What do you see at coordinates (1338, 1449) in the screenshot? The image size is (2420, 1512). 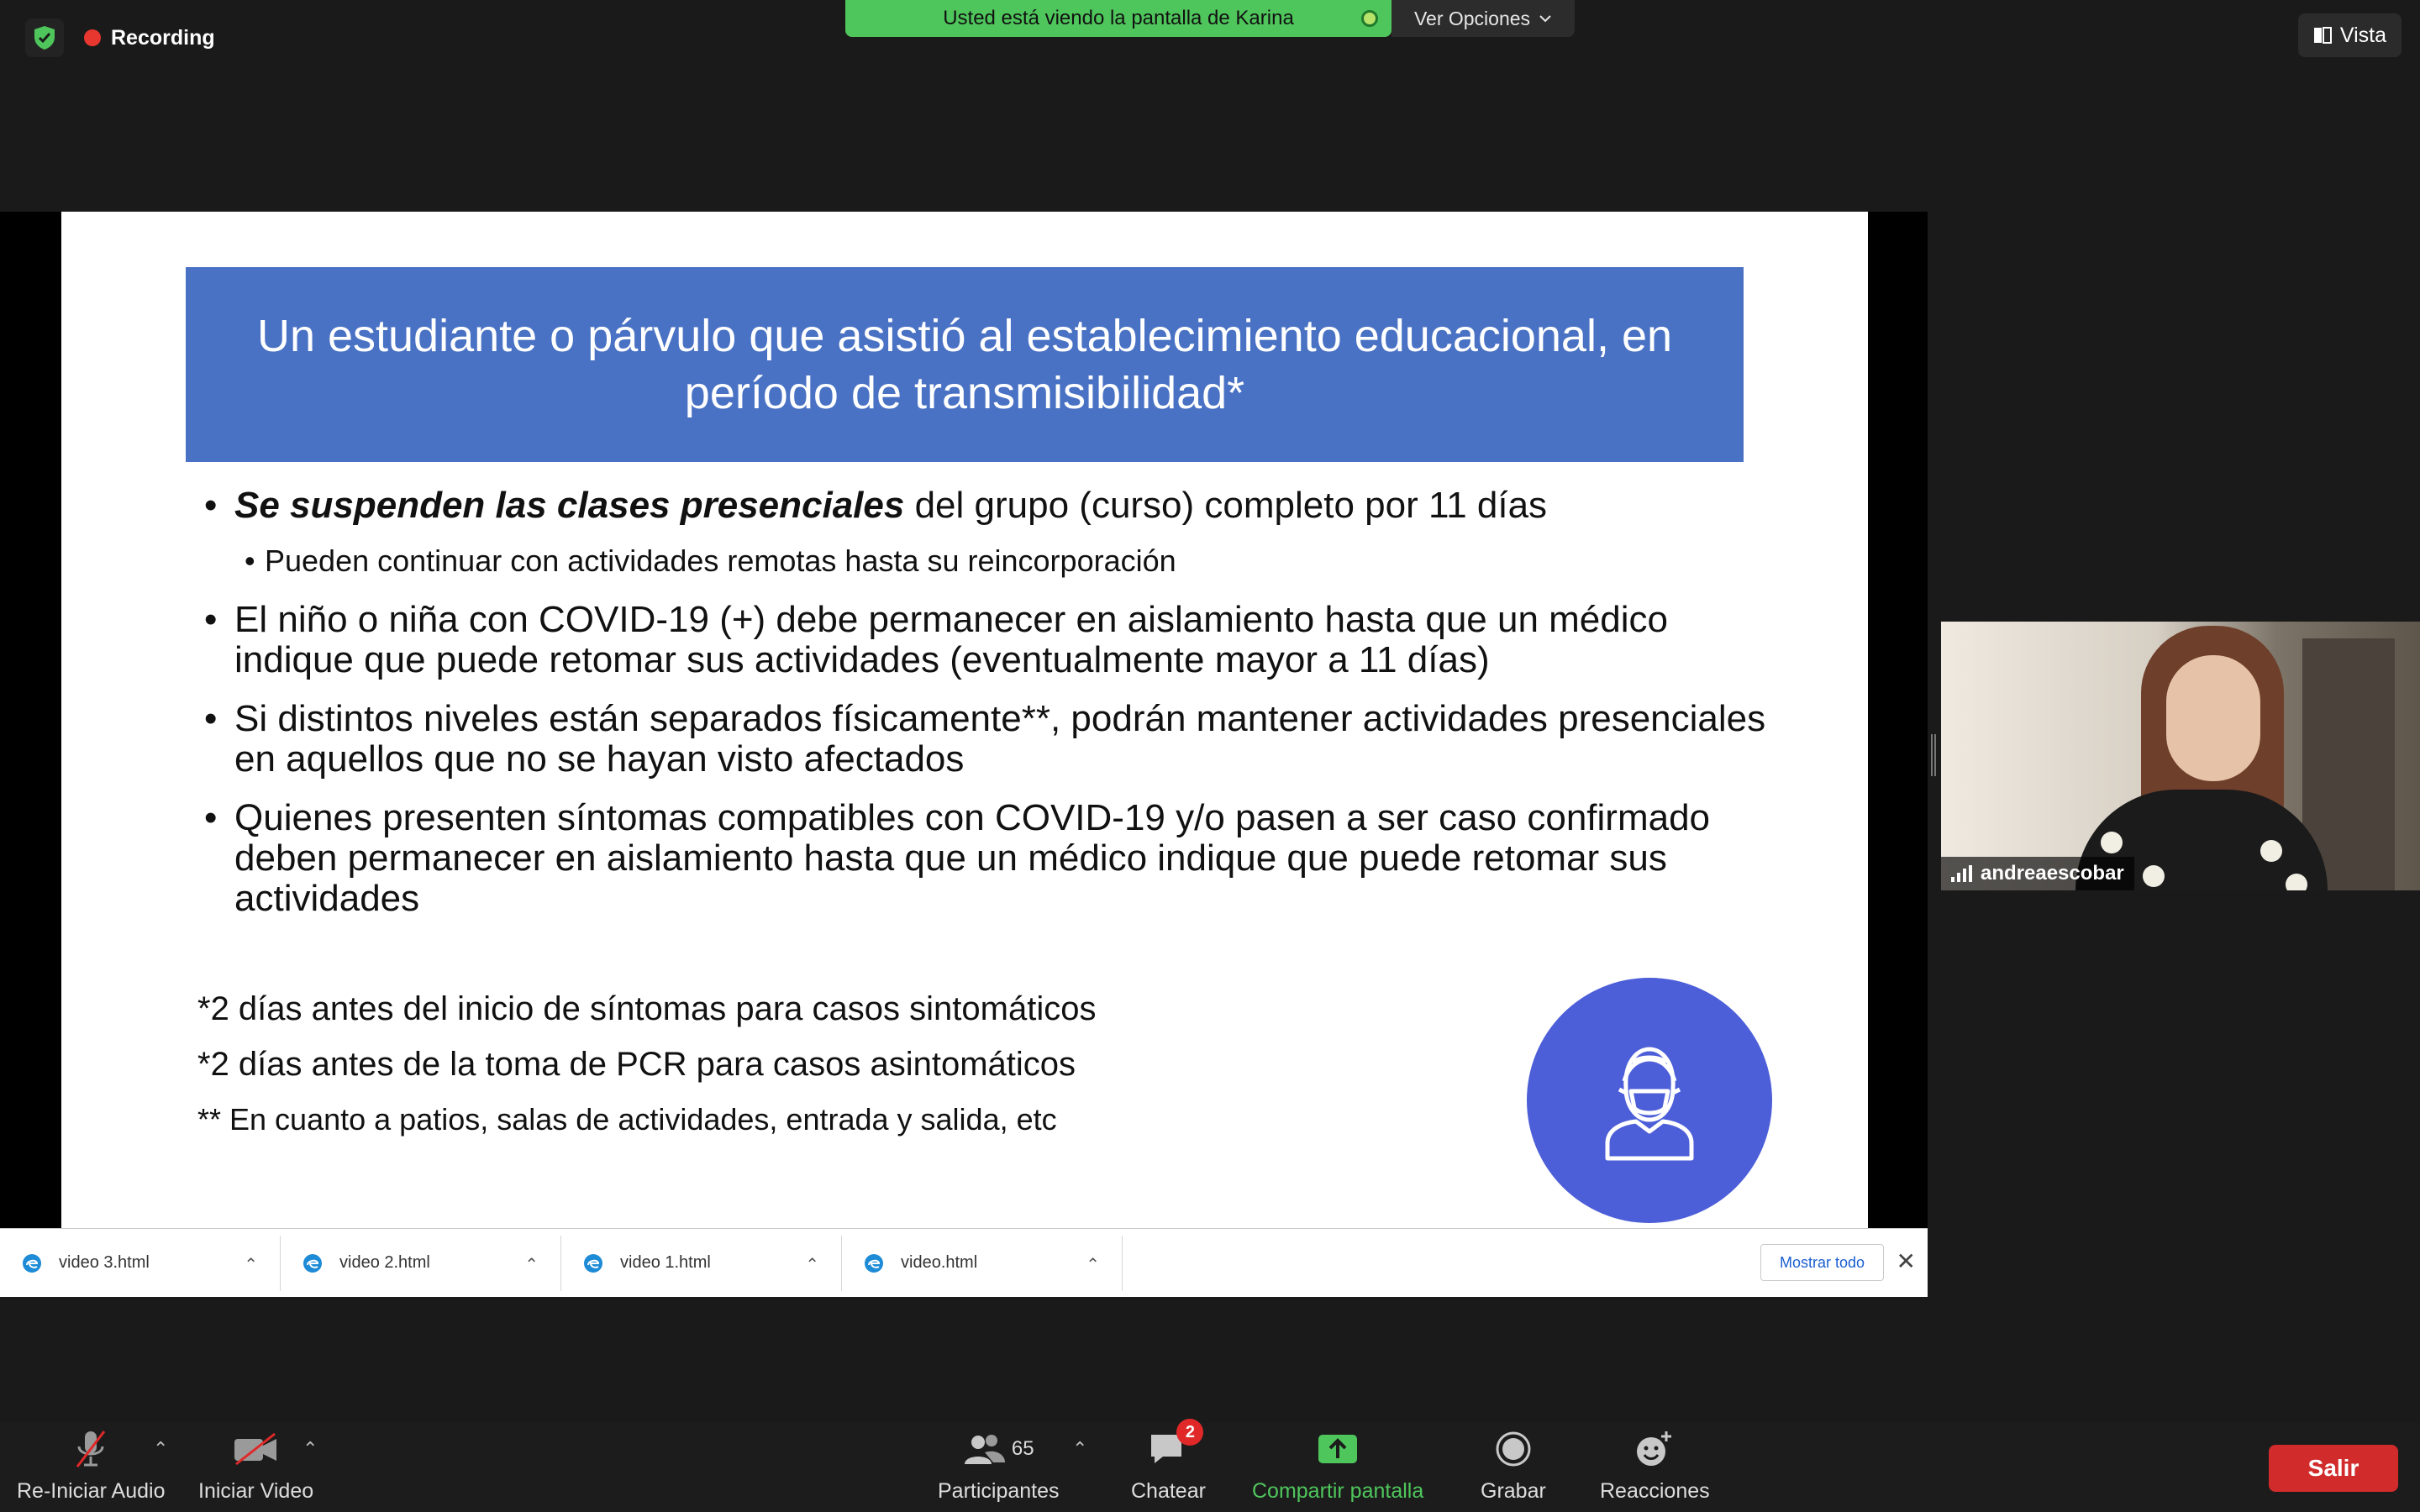 I see `share-screen-icon` at bounding box center [1338, 1449].